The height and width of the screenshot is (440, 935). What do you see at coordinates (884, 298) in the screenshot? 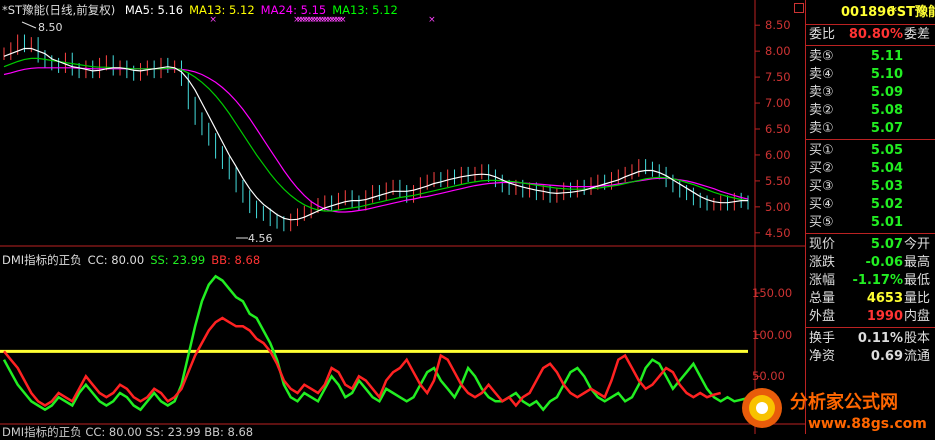
I see `quote-row-value: 4653` at bounding box center [884, 298].